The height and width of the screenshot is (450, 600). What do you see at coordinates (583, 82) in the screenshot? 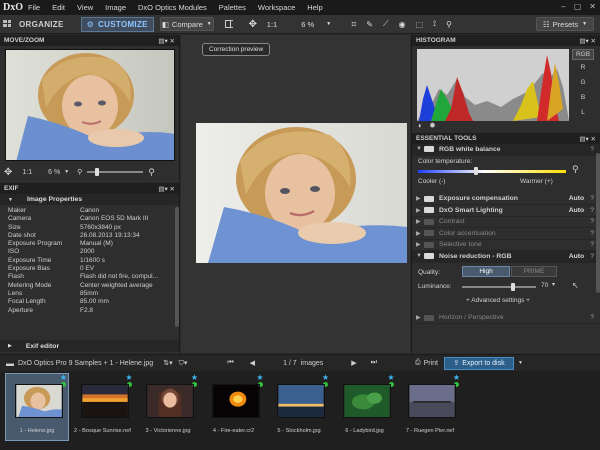
I see `channel-g: G` at bounding box center [583, 82].